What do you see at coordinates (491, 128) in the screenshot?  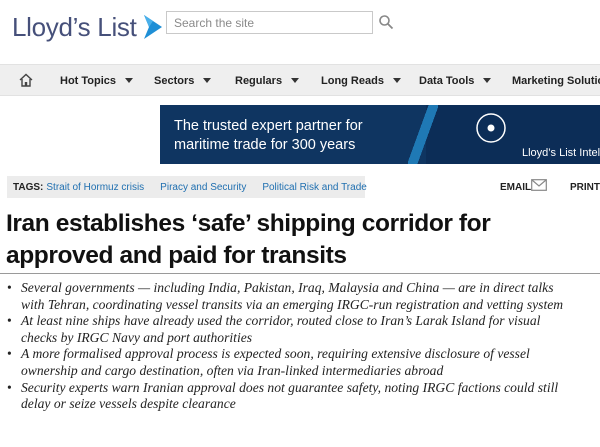 I see `target-icon` at bounding box center [491, 128].